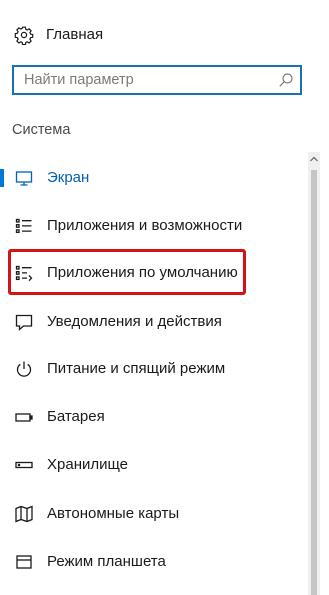 The image size is (329, 595). I want to click on nav-item-label: Приложения и возможности, so click(145, 225).